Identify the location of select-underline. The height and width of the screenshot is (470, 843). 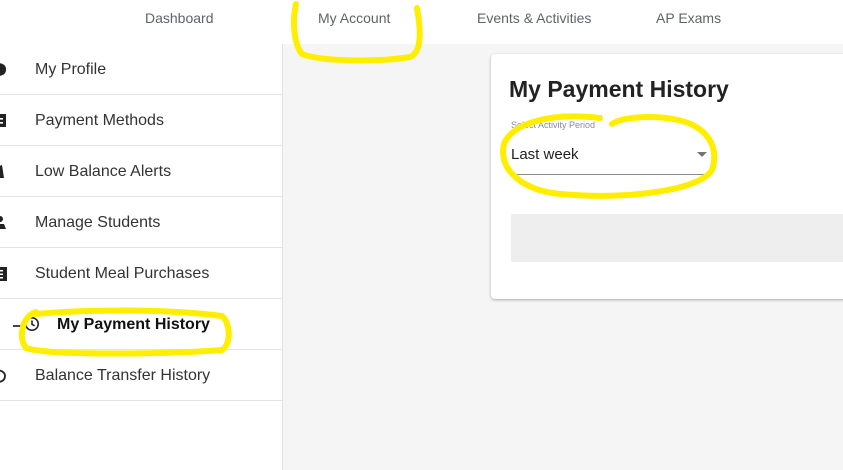
(611, 174).